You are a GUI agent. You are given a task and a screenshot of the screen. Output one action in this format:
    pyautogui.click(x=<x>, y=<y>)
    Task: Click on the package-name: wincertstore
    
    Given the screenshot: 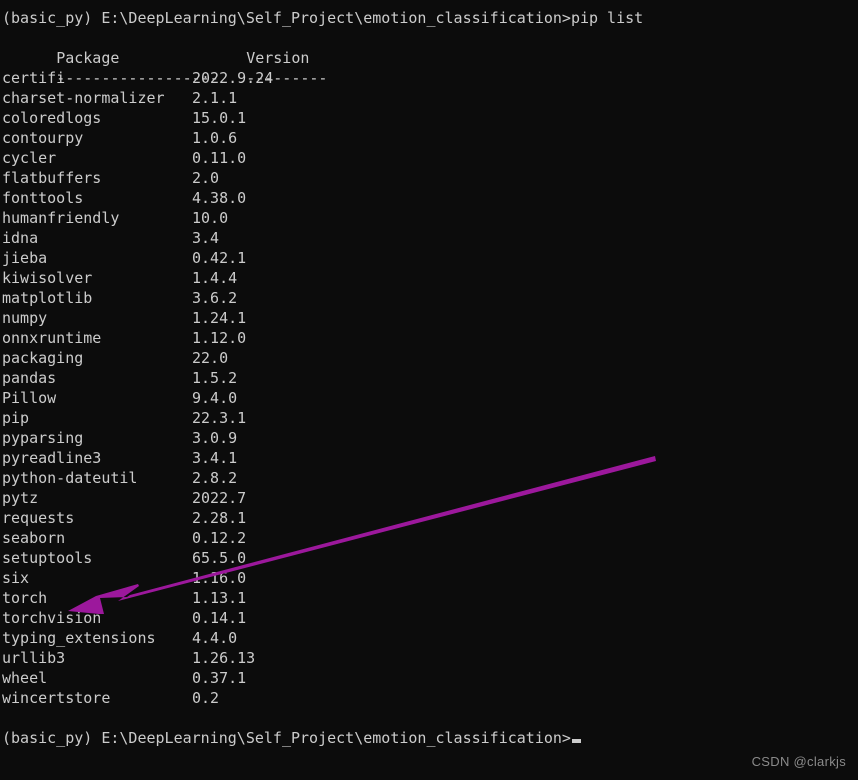 What is the action you would take?
    pyautogui.click(x=56, y=698)
    